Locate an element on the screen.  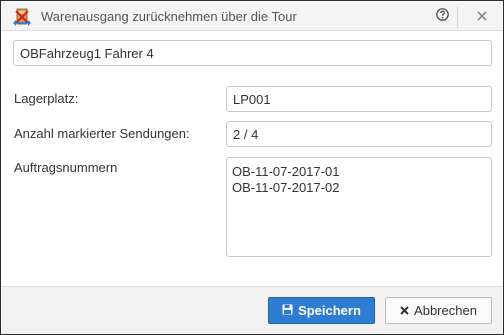
stock-return-icon is located at coordinates (22, 17).